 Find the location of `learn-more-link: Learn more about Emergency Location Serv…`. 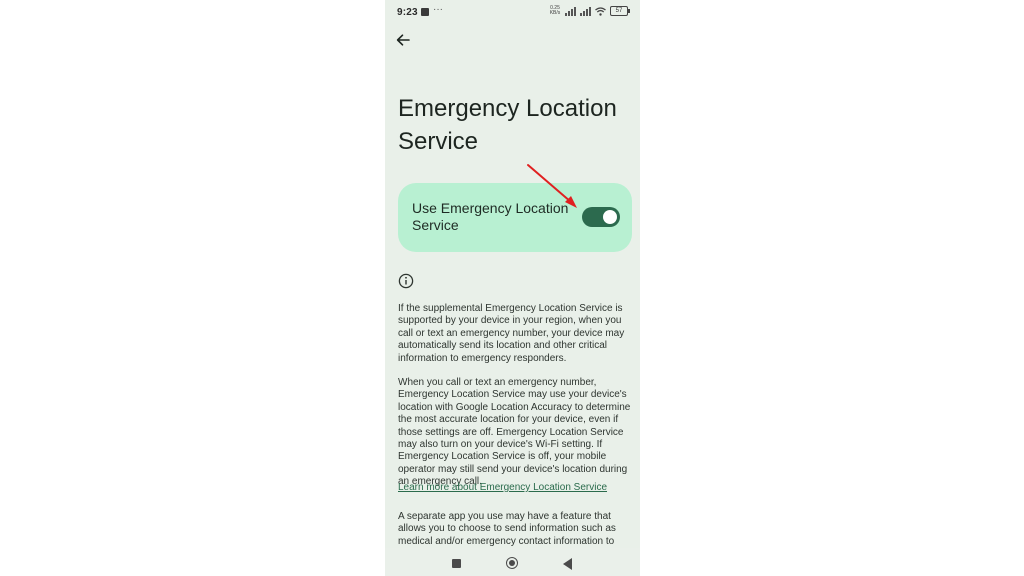

learn-more-link: Learn more about Emergency Location Serv… is located at coordinates (502, 487).